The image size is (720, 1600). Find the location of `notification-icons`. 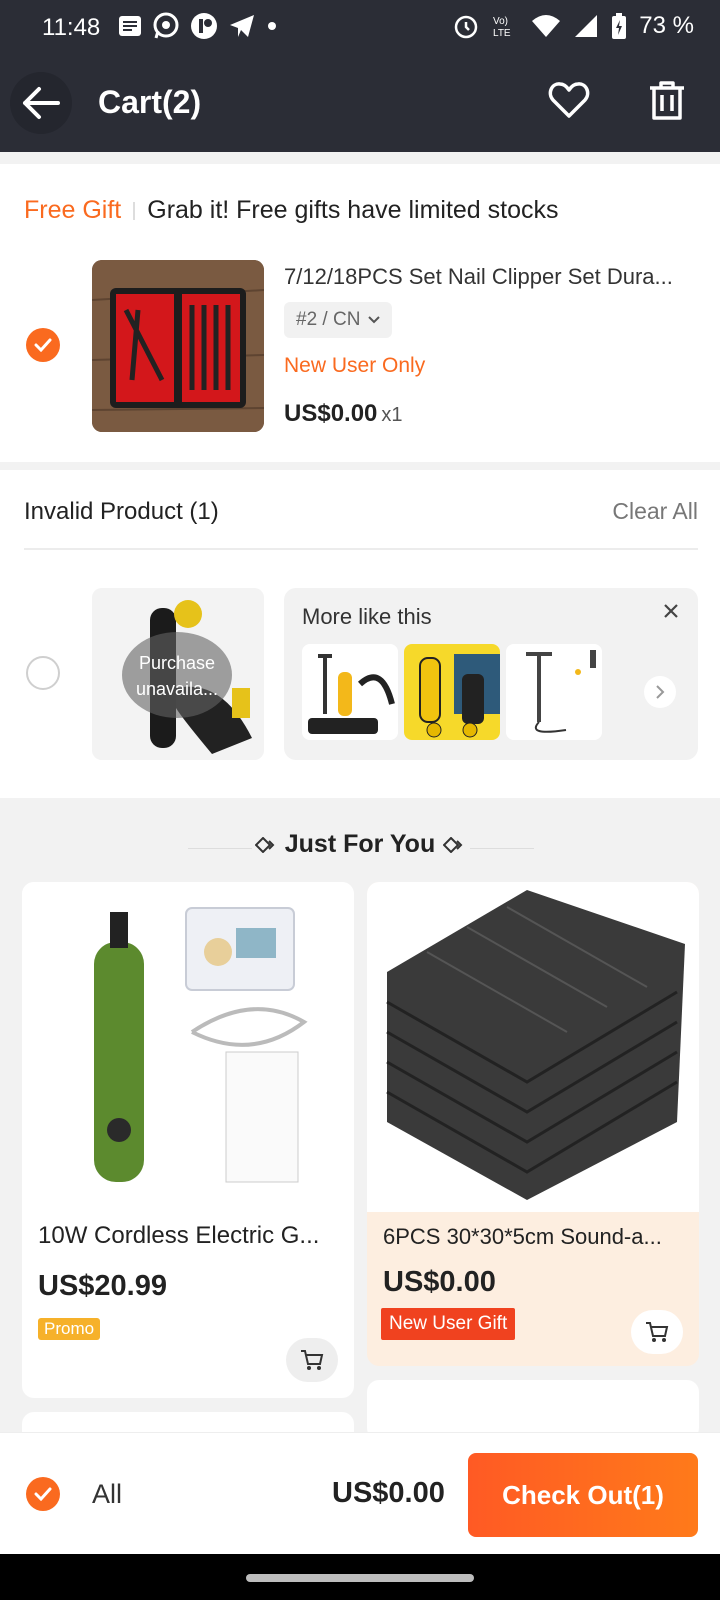

notification-icons is located at coordinates (198, 26).